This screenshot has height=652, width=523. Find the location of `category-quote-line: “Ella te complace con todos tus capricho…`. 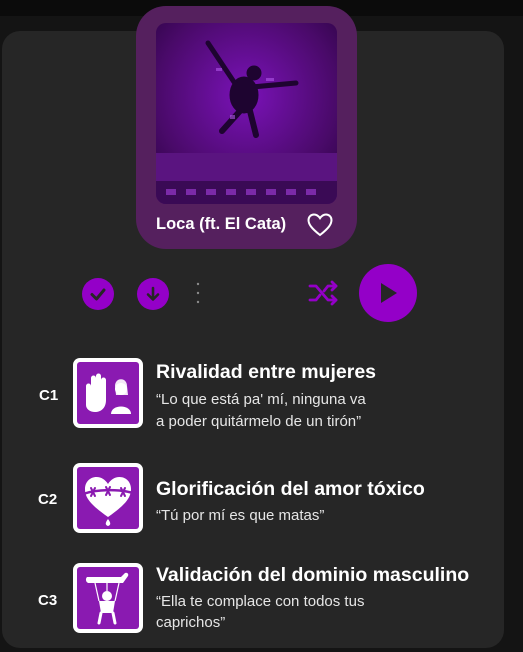

category-quote-line: “Ella te complace con todos tus capricho… is located at coordinates (260, 612).